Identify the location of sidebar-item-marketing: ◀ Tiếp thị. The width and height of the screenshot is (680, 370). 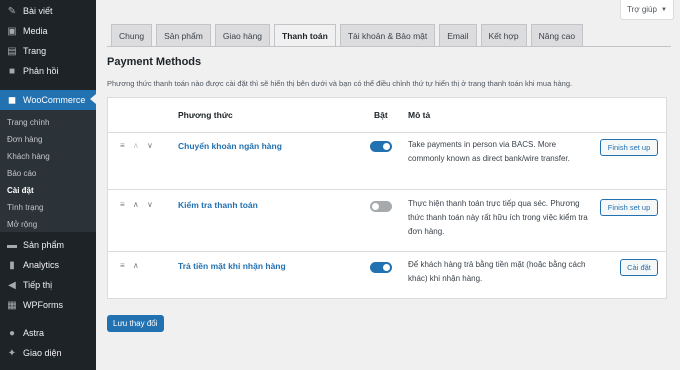
(48, 285).